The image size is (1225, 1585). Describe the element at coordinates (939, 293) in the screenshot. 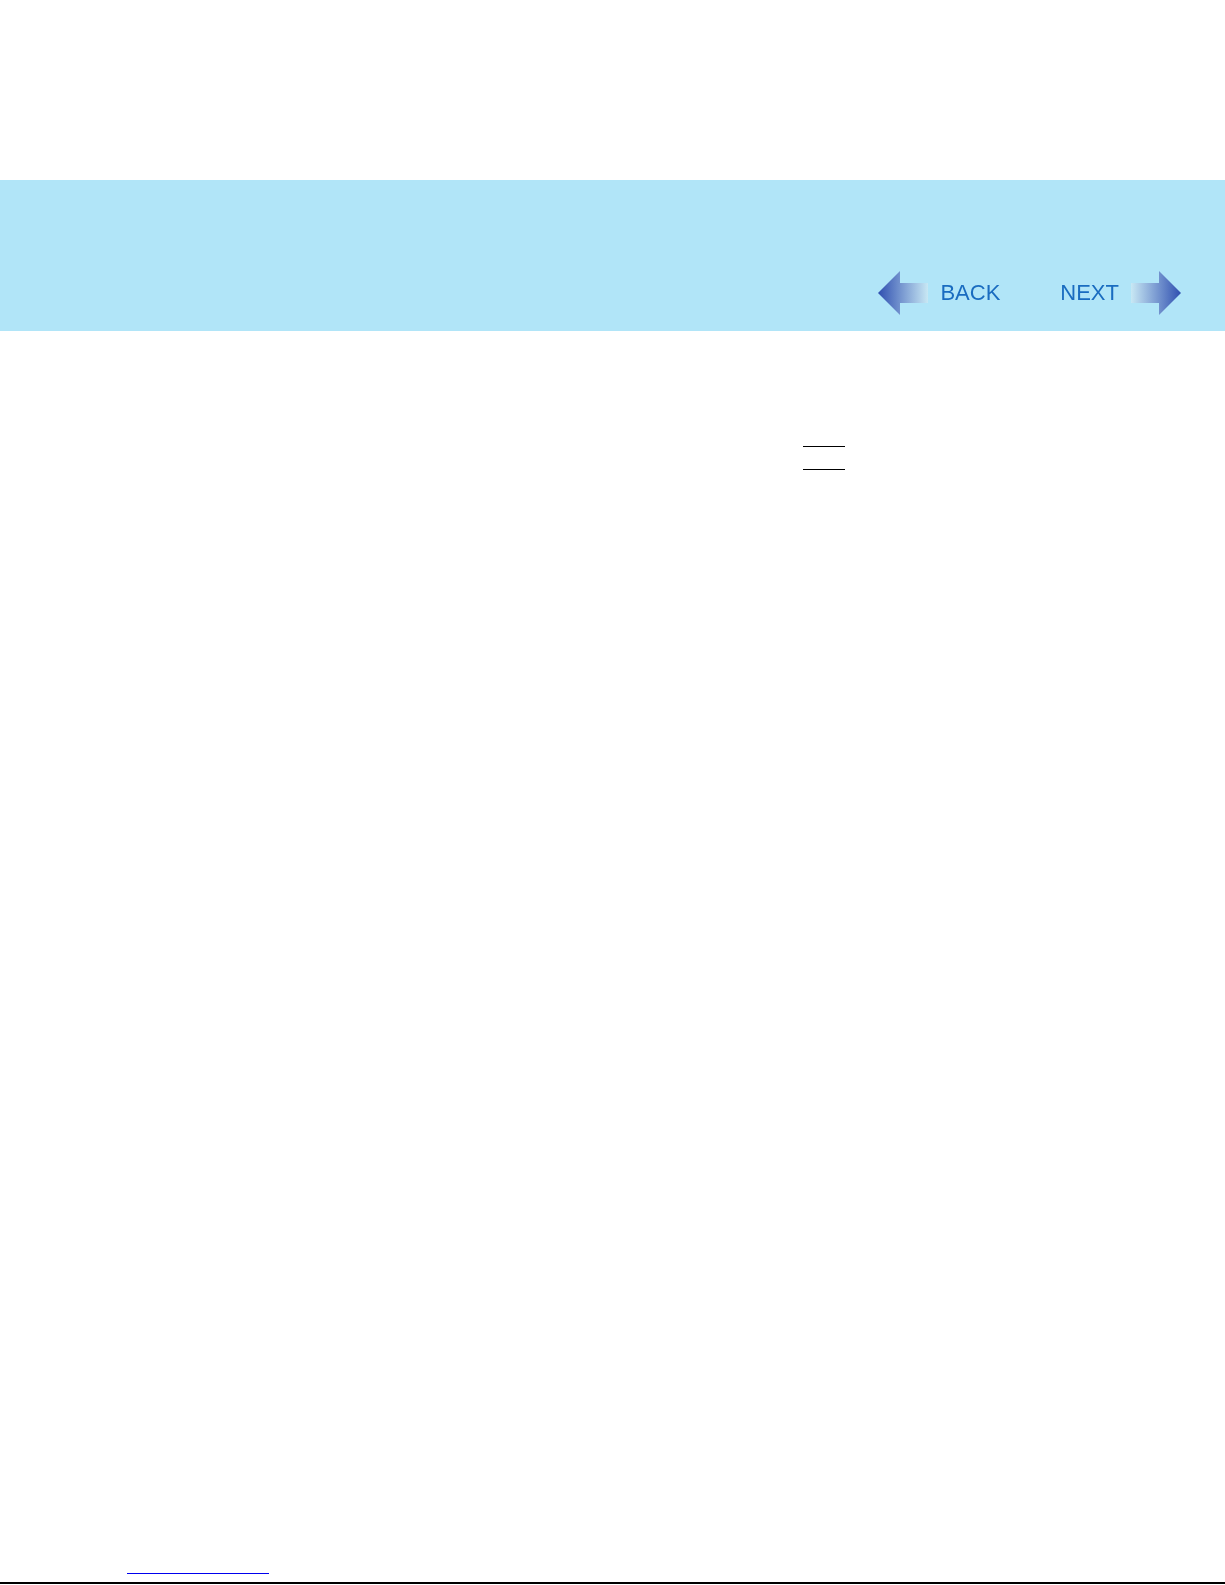

I see `back-button: BACK` at that location.